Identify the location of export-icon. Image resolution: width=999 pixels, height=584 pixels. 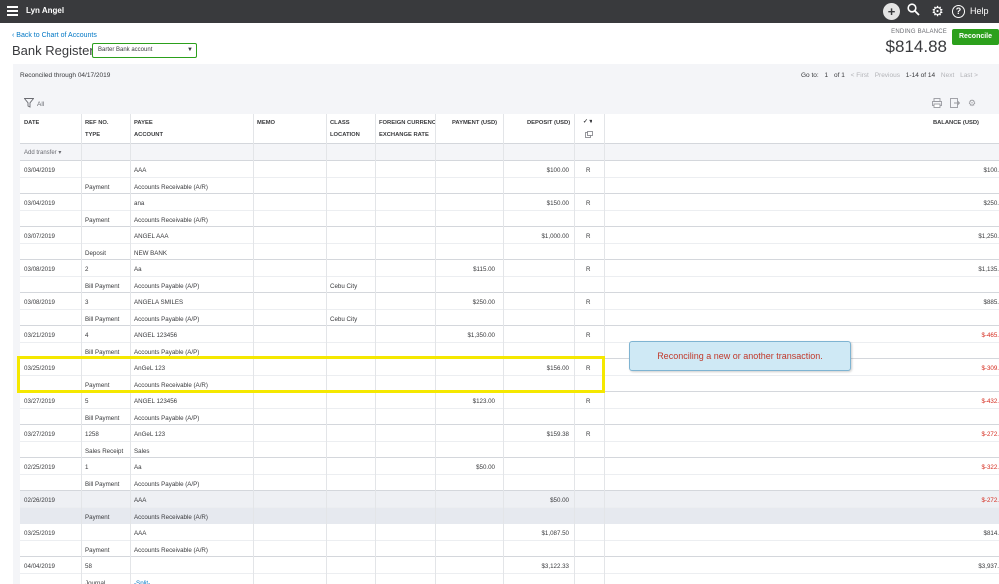
(955, 104).